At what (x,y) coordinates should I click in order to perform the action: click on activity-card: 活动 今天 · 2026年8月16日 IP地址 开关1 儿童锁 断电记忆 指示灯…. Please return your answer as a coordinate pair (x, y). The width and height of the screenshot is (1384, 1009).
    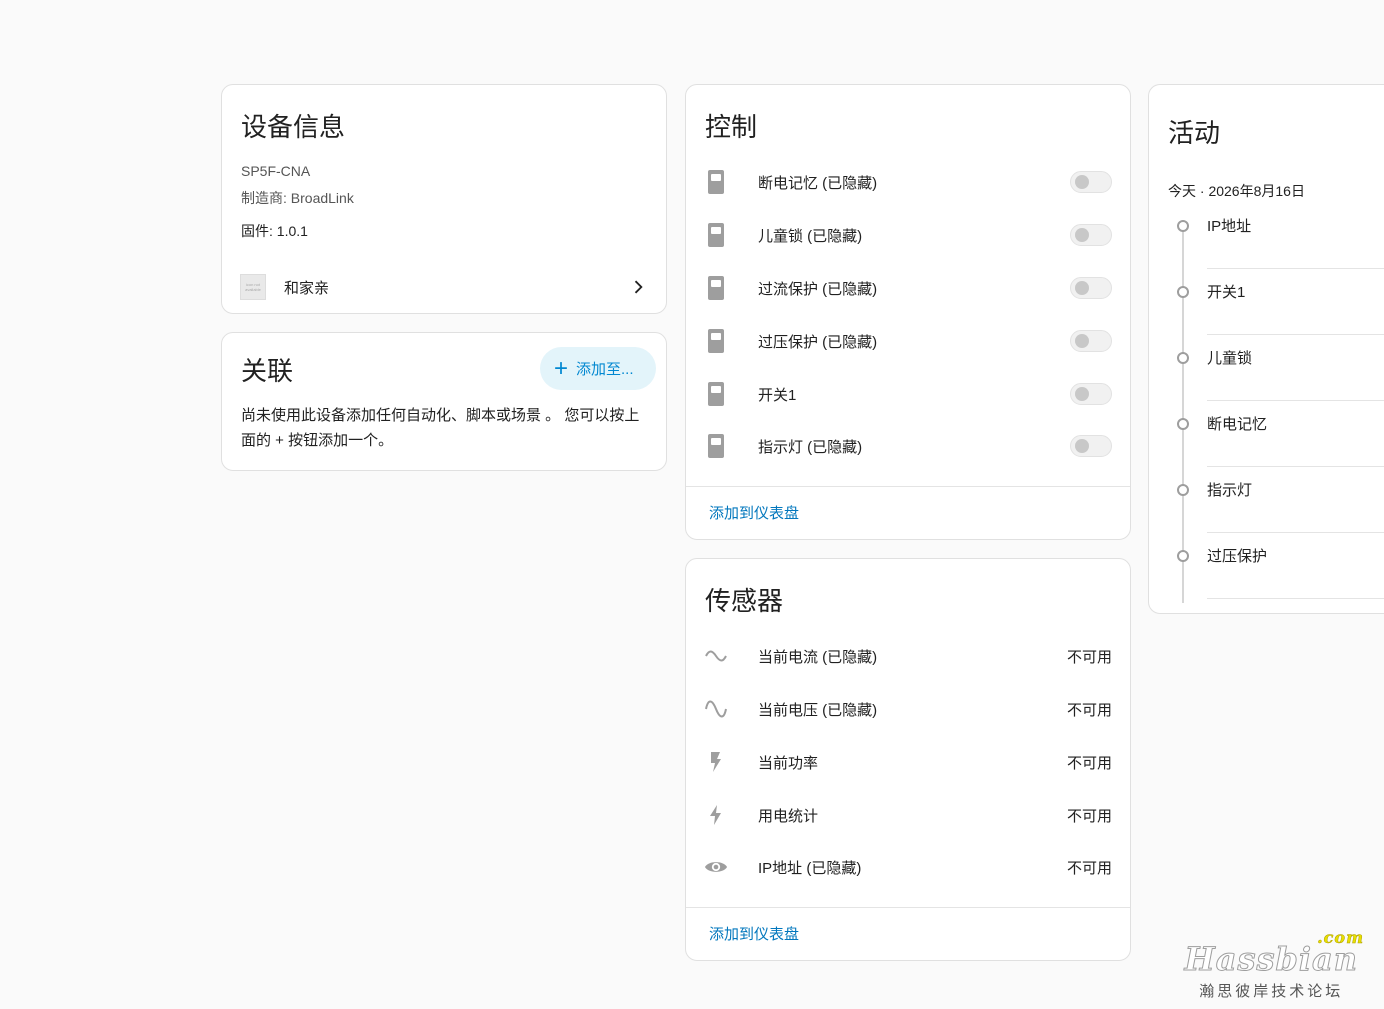
    Looking at the image, I should click on (1266, 349).